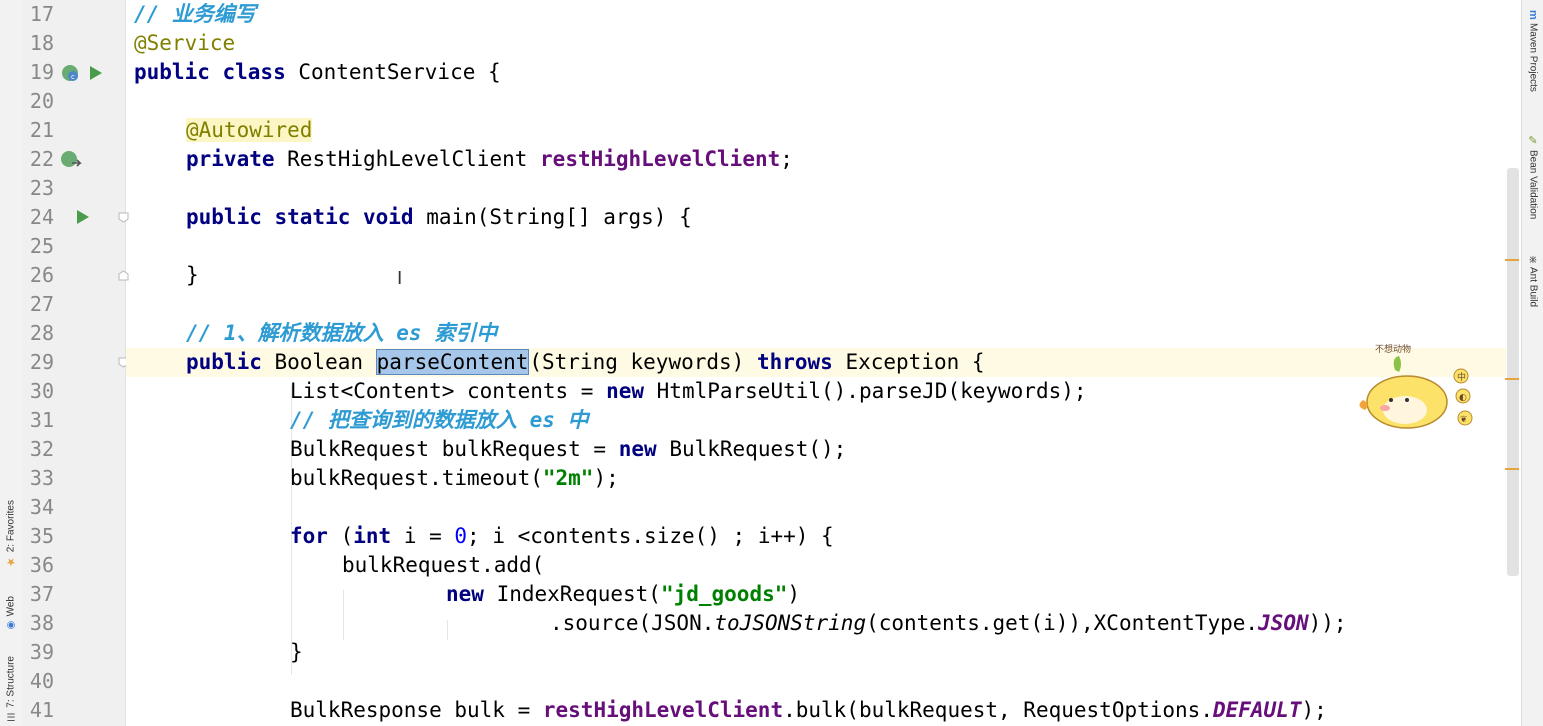 The height and width of the screenshot is (726, 1543). I want to click on maven-icon: m, so click(1533, 15).